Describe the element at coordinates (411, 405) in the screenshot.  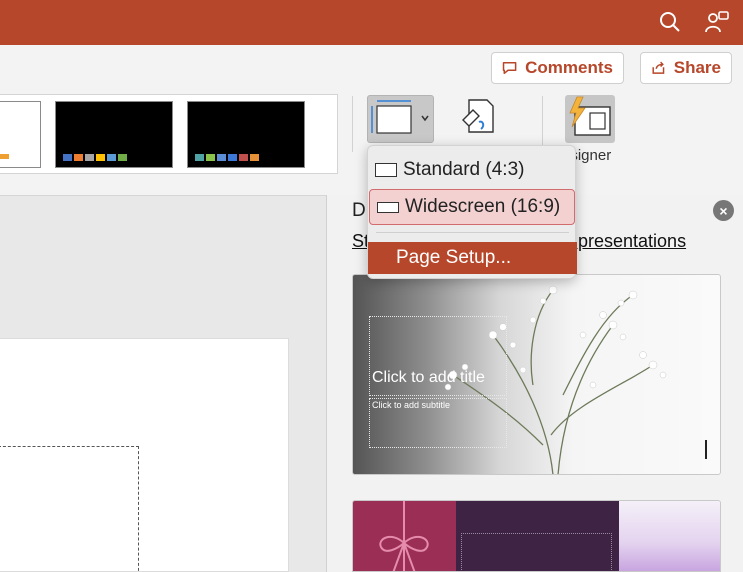
I see `card-subtitle-text: Click to add subtitle` at that location.